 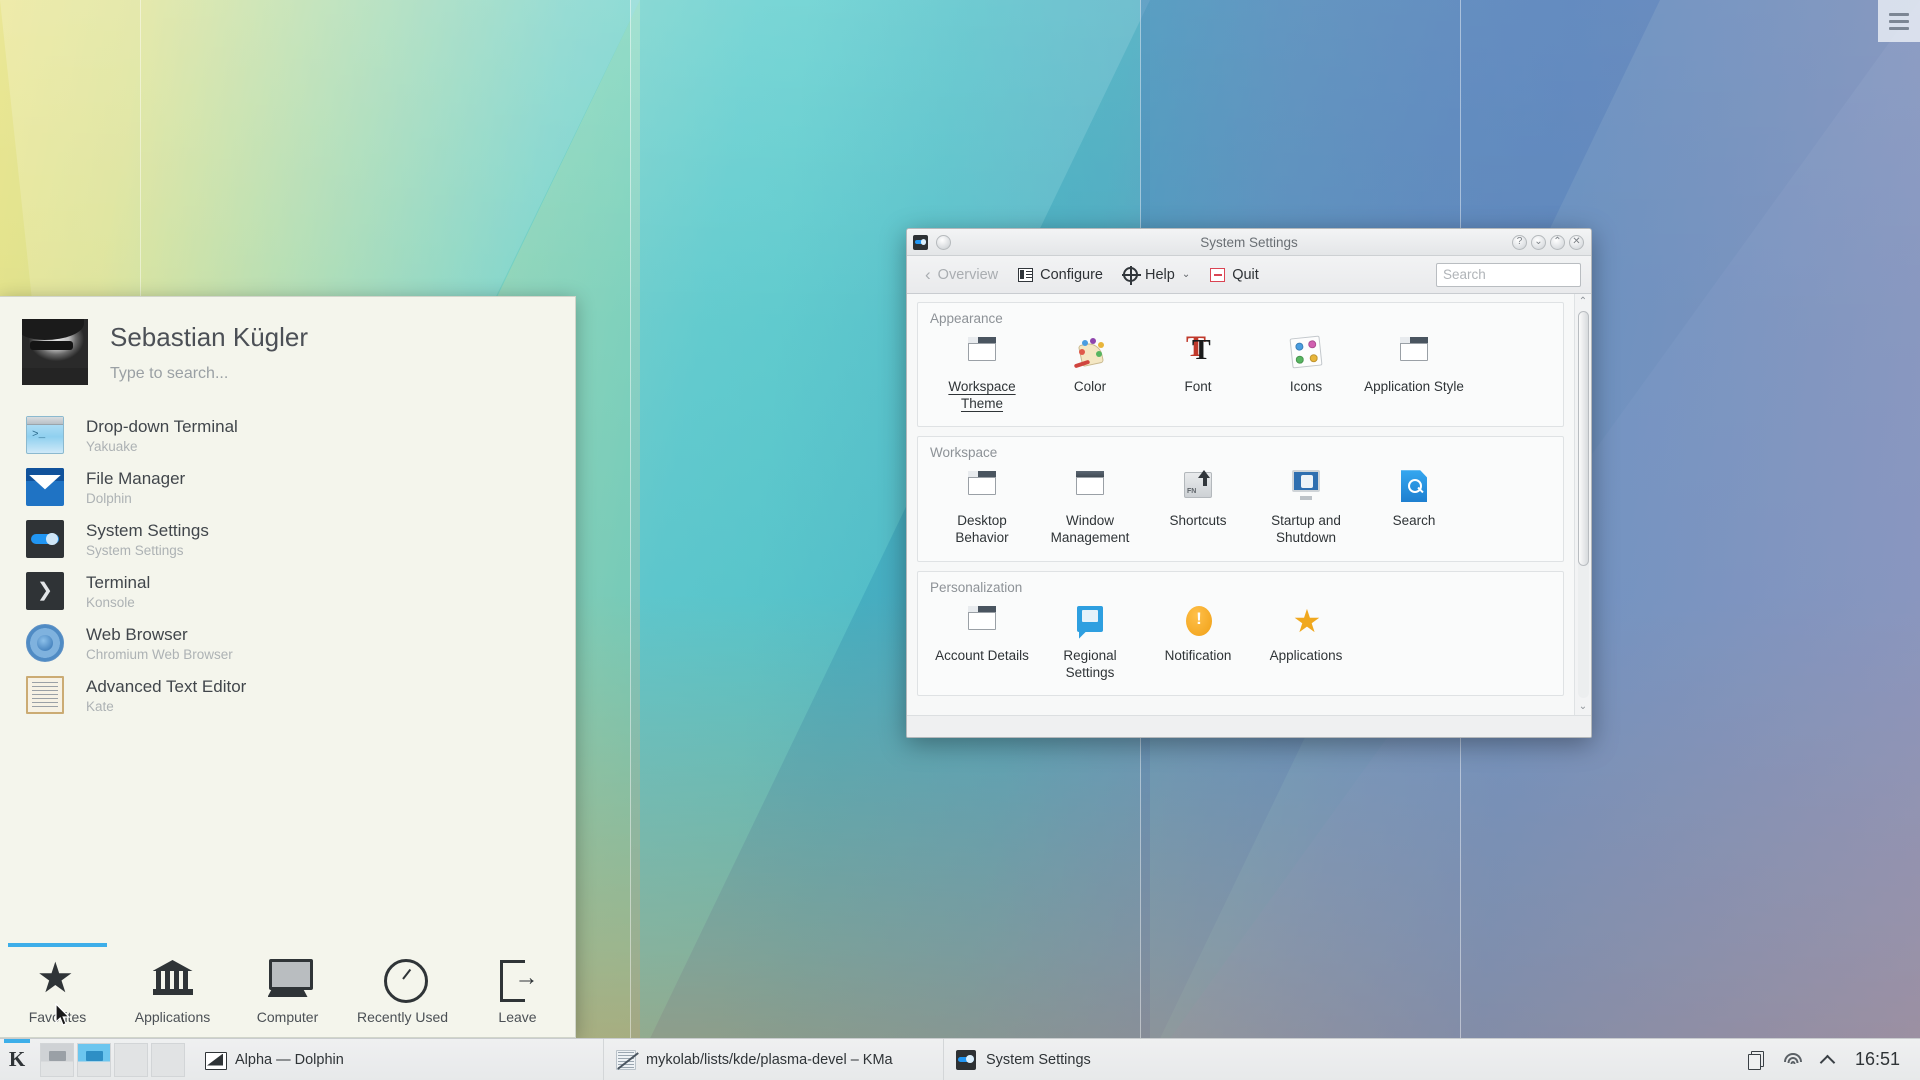 I want to click on kcm-shortcuts: Shortcuts, so click(x=1198, y=507).